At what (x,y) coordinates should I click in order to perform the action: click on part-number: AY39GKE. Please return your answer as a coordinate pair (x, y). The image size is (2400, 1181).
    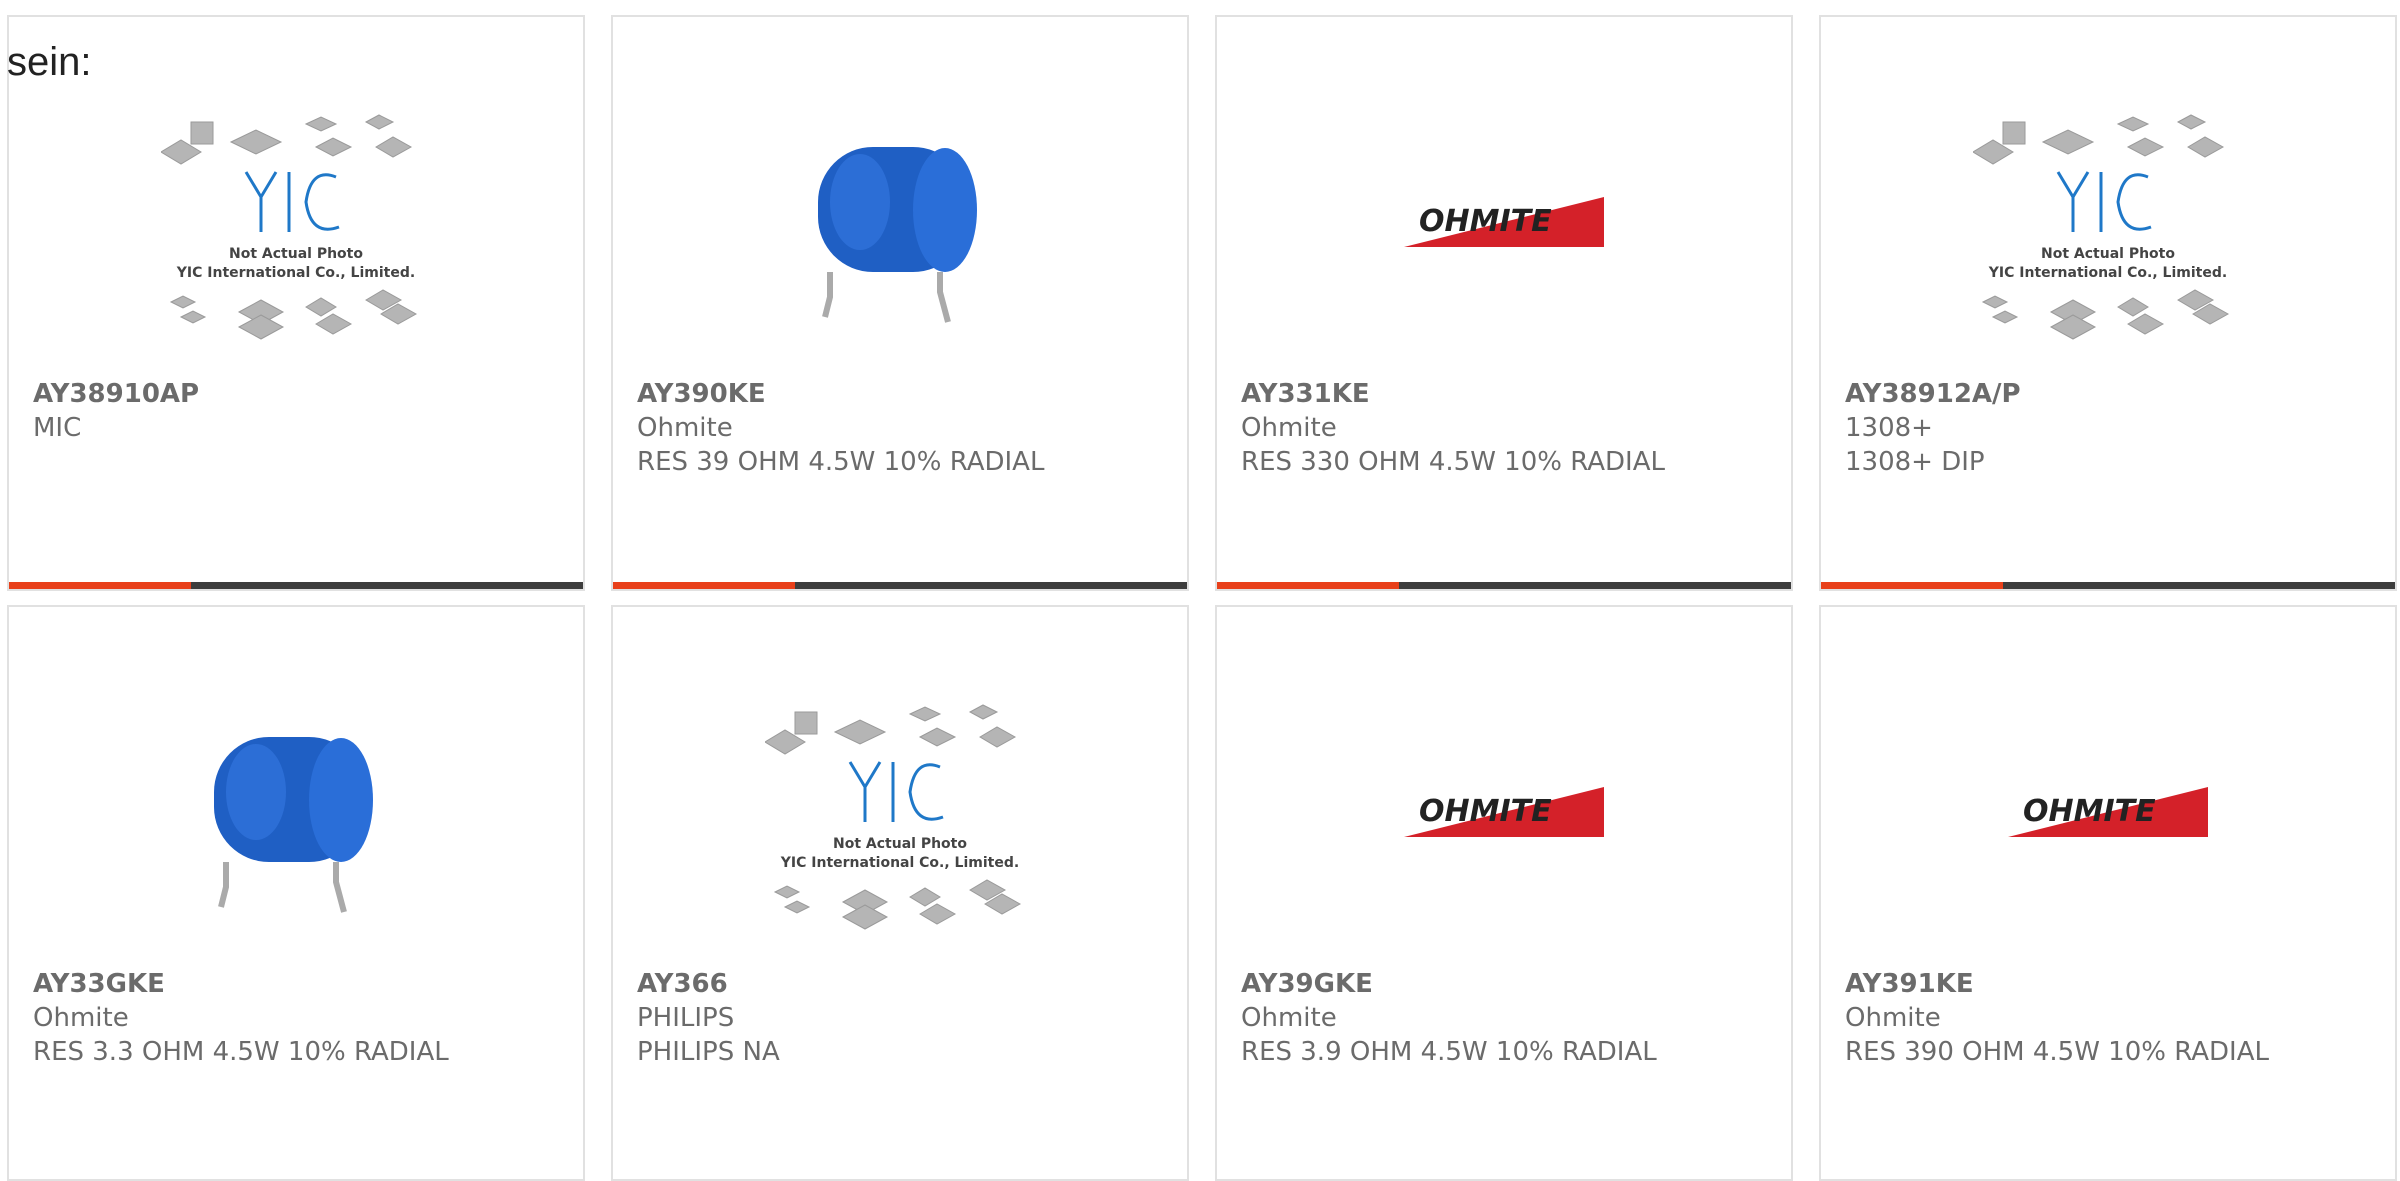
    Looking at the image, I should click on (1506, 984).